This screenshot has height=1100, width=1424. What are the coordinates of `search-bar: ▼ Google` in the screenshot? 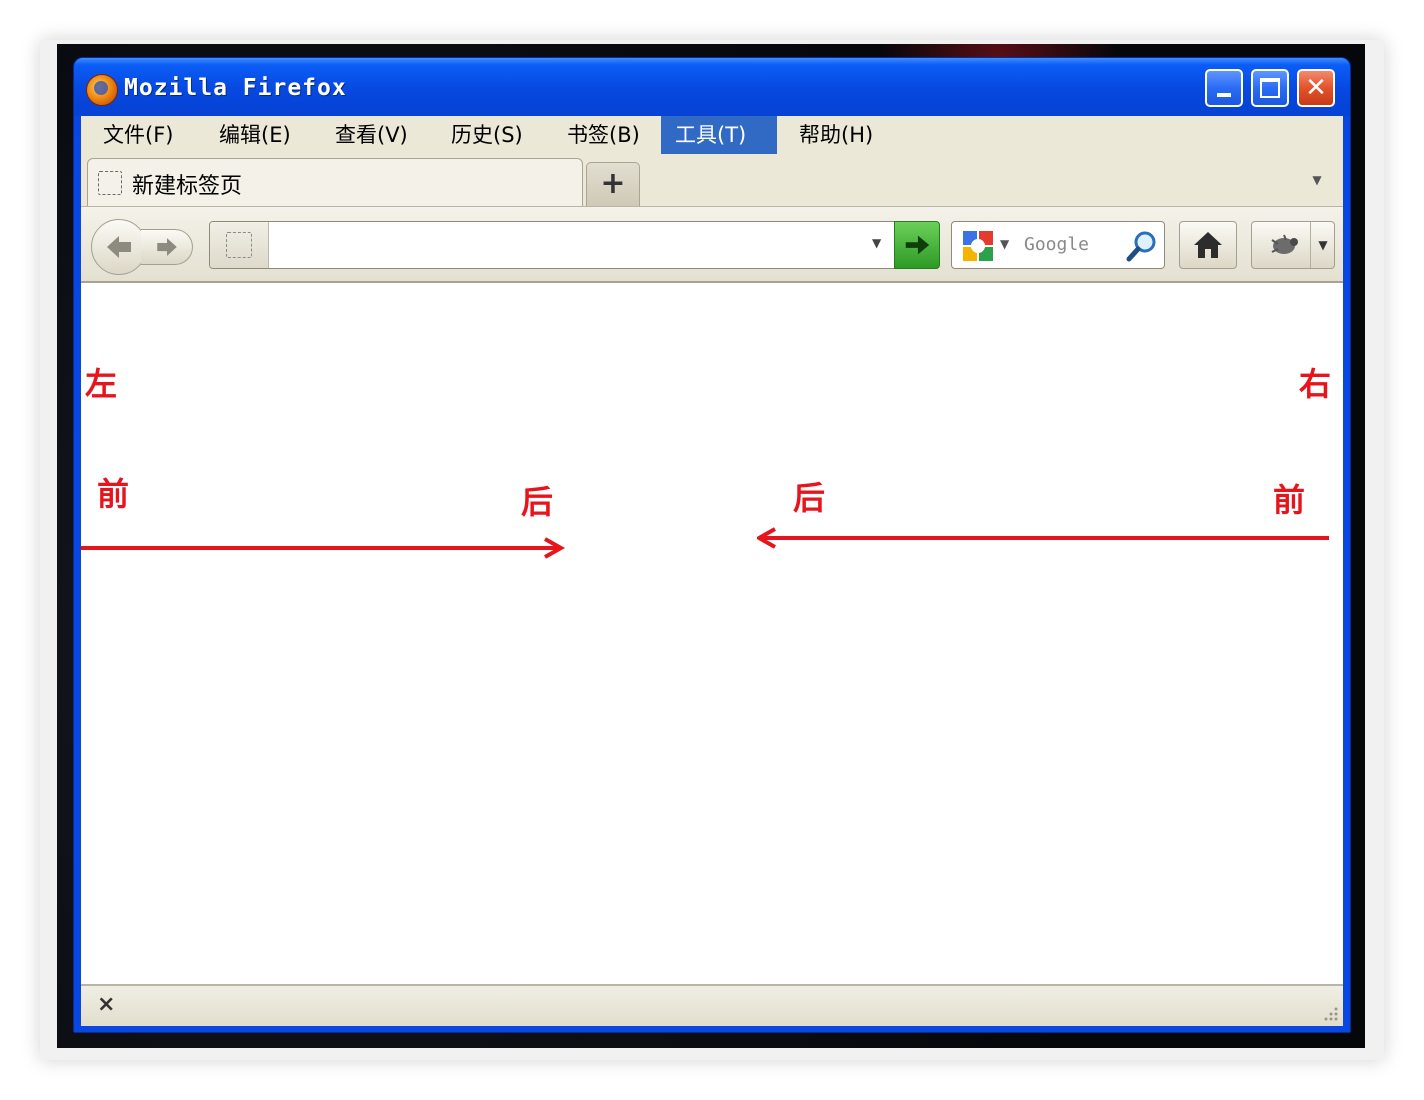 It's located at (1058, 245).